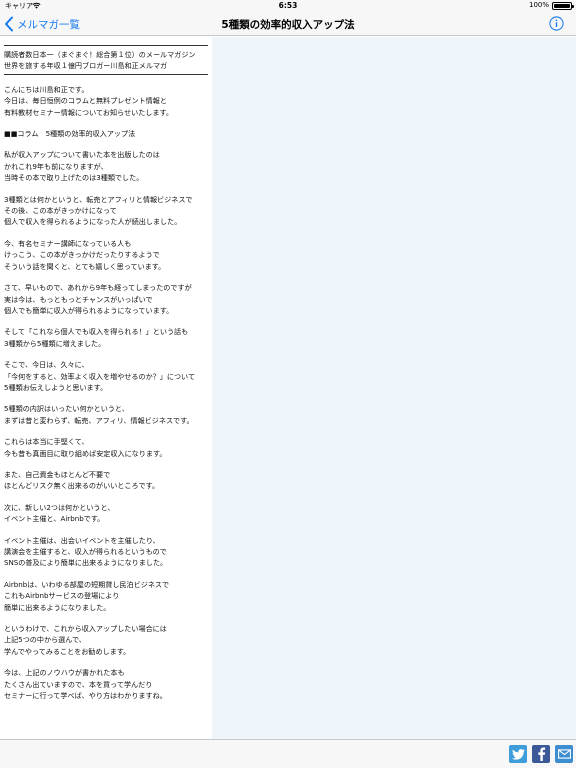 The width and height of the screenshot is (576, 768). What do you see at coordinates (82, 155) in the screenshot?
I see `article-line: 私が収入アップについて書いた本を出版したのは` at bounding box center [82, 155].